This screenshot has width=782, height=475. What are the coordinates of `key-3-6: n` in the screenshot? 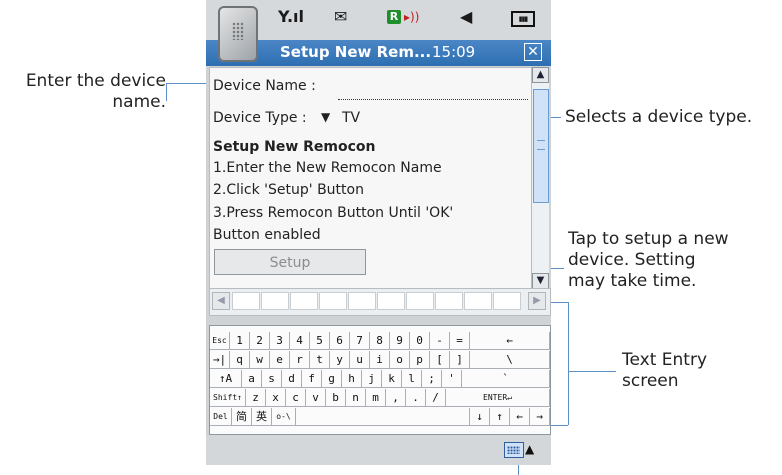 It's located at (356, 398).